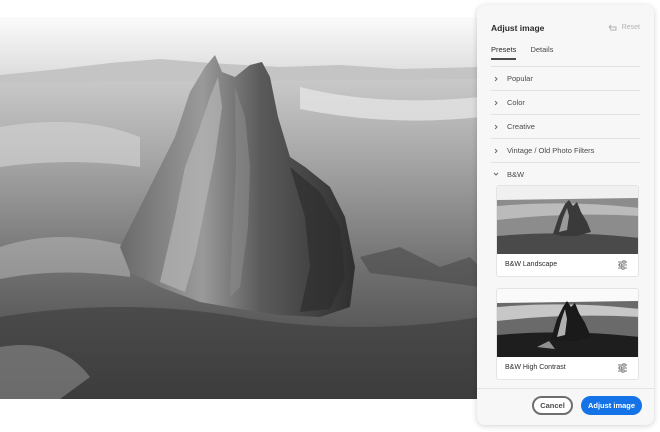 The image size is (660, 432). I want to click on adjust-image-button: Adjust image, so click(611, 405).